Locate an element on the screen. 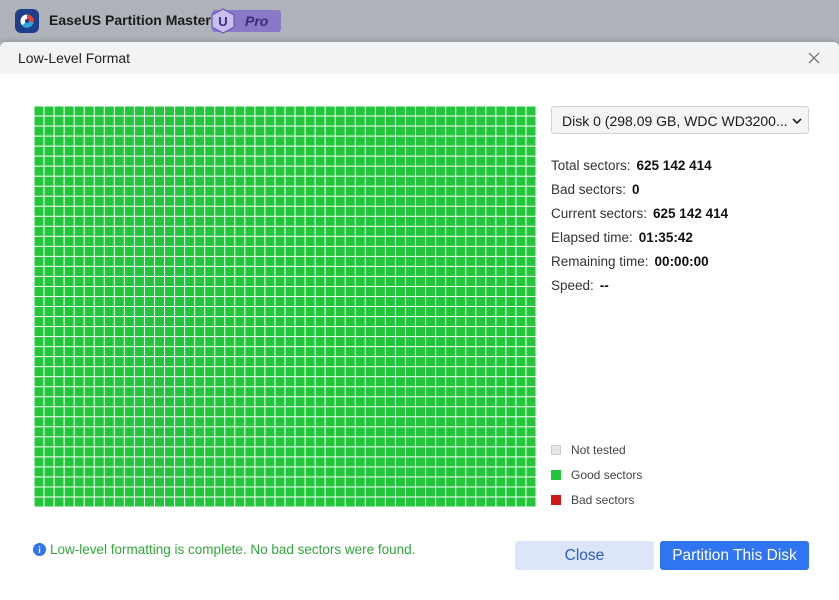  pro-badge: U Pro is located at coordinates (245, 21).